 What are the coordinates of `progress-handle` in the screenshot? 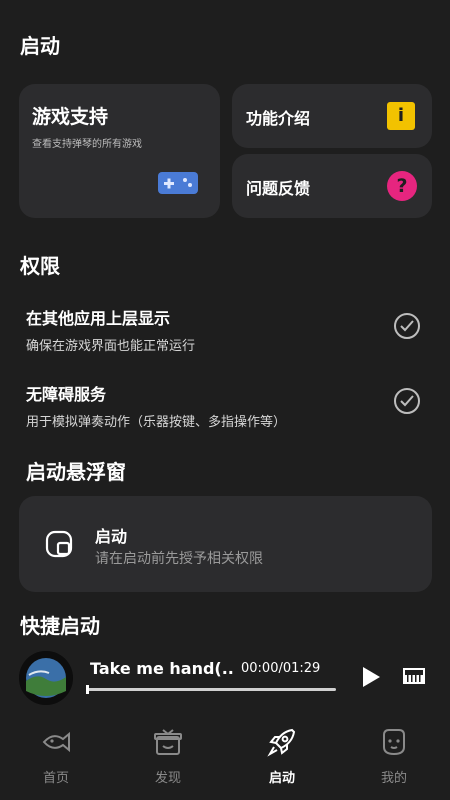 It's located at (87, 689).